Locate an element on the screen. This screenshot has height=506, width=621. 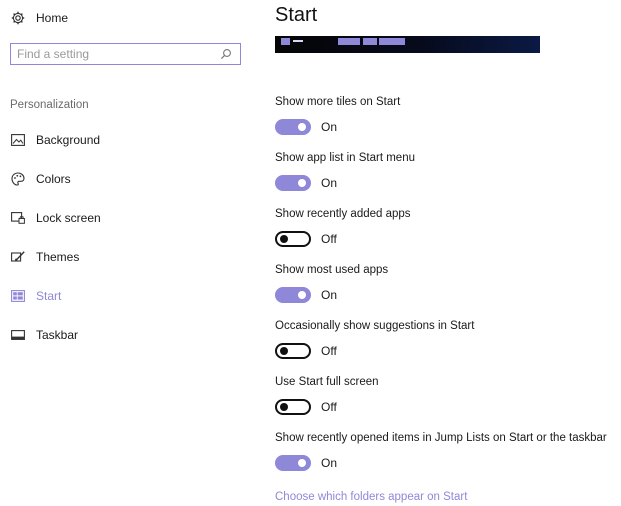
setting-title: Show recently added apps is located at coordinates (343, 214).